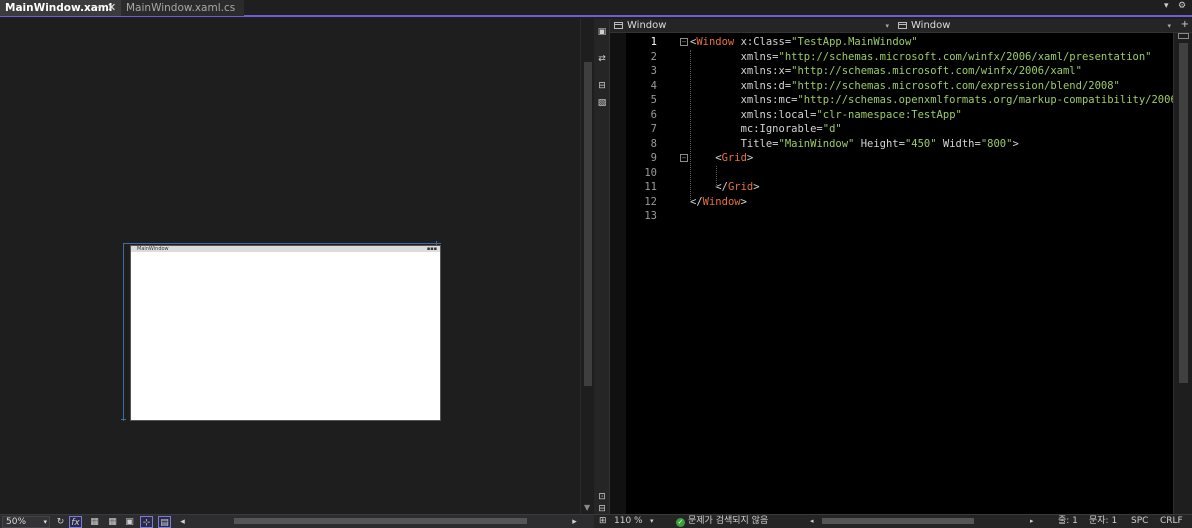 The width and height of the screenshot is (1192, 528). I want to click on zoom-level-icon: ⊞, so click(603, 521).